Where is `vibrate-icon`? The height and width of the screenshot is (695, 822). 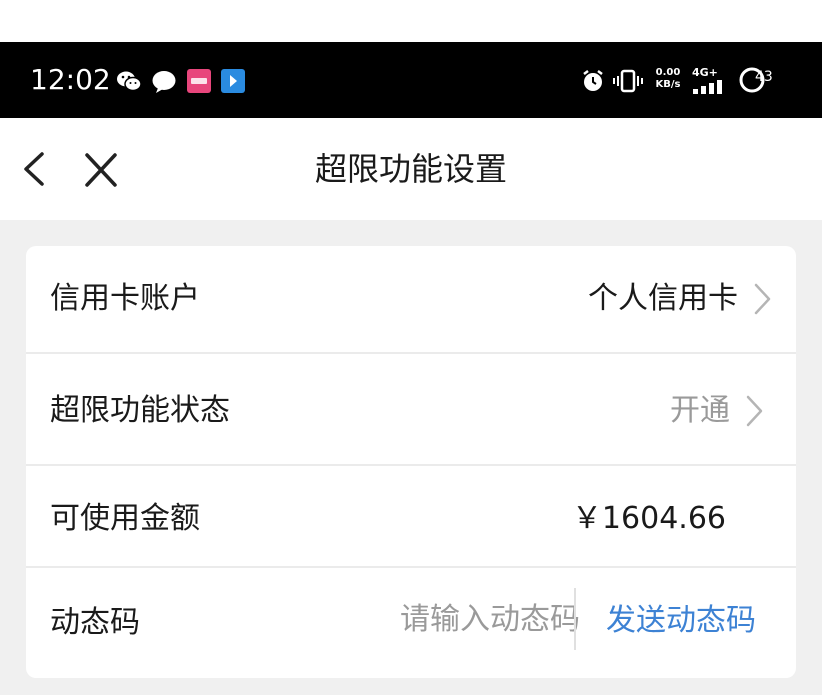 vibrate-icon is located at coordinates (628, 81).